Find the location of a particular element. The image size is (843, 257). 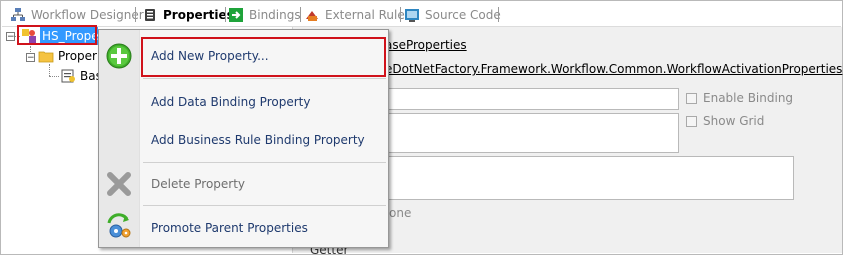

delete-x-icon is located at coordinates (119, 184).